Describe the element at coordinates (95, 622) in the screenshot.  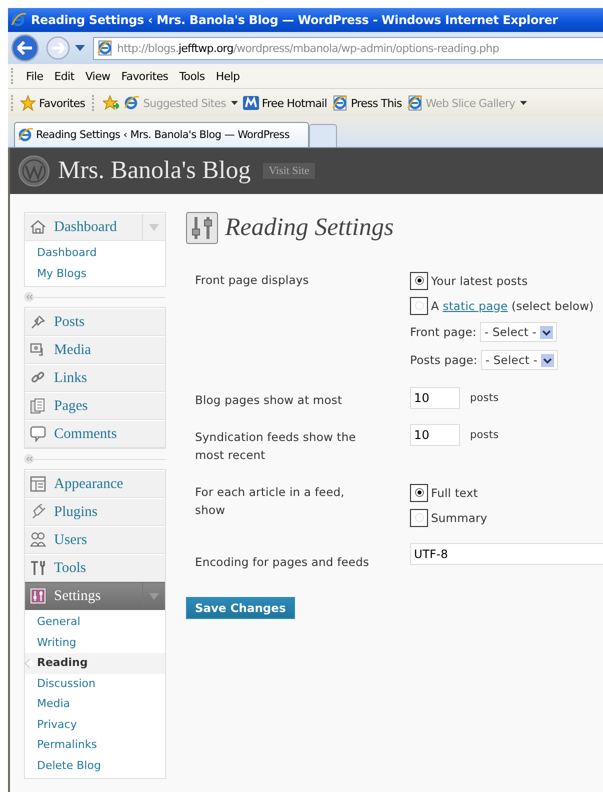
I see `submenu-item: General` at that location.